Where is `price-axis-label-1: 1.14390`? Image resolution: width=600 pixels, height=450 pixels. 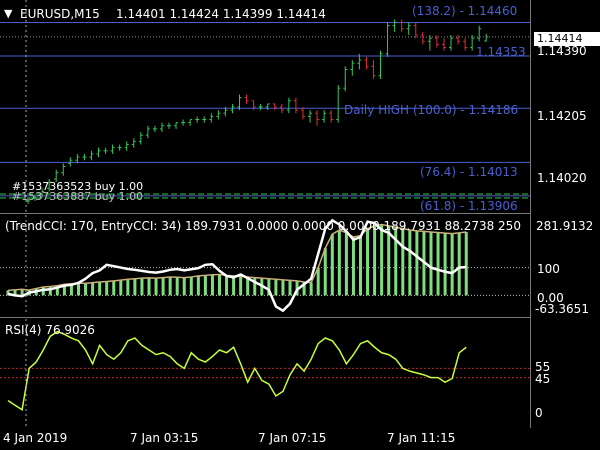 price-axis-label-1: 1.14390 is located at coordinates (562, 51).